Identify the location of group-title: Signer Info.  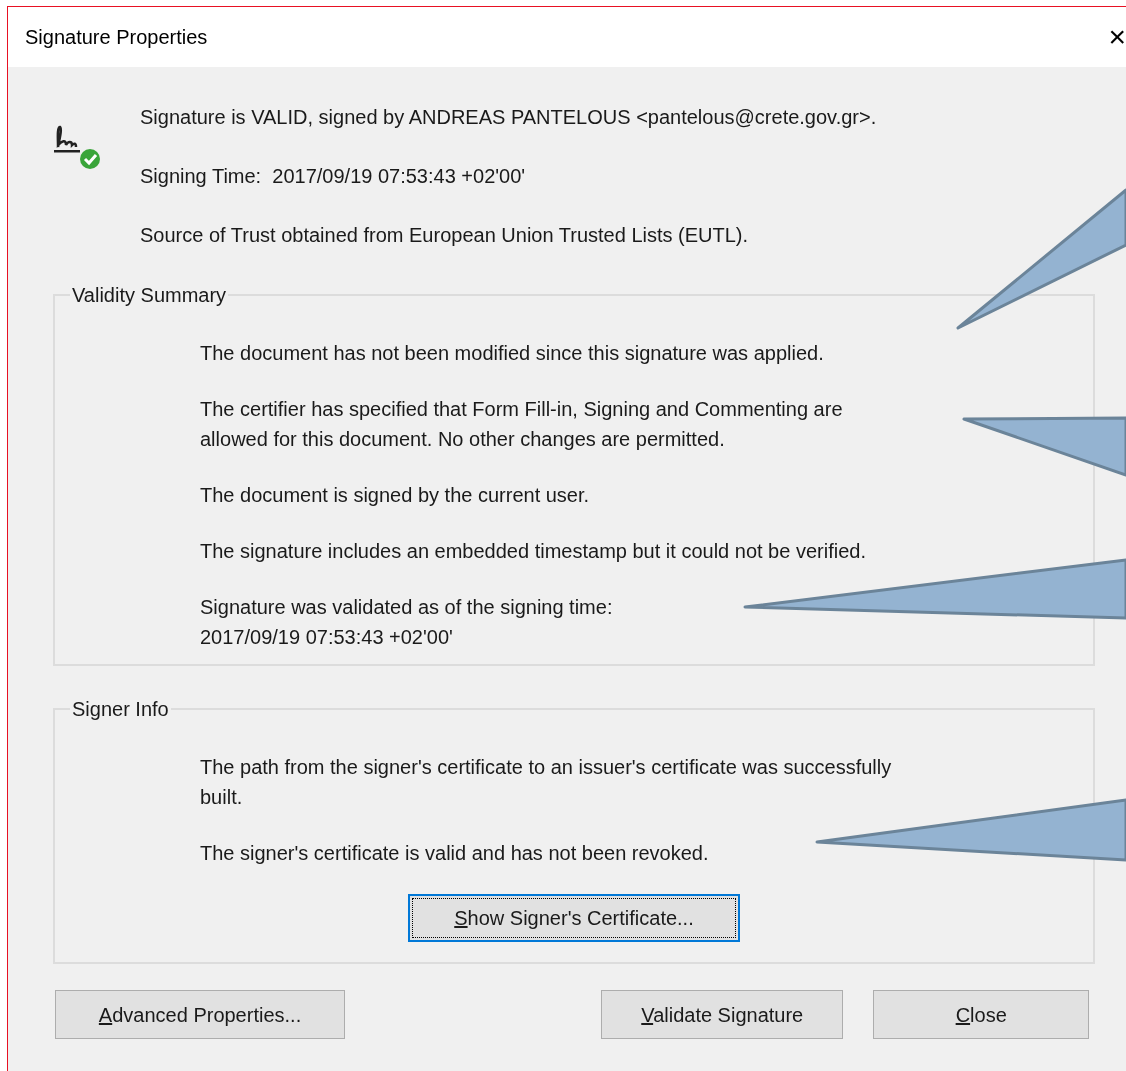
(120, 709).